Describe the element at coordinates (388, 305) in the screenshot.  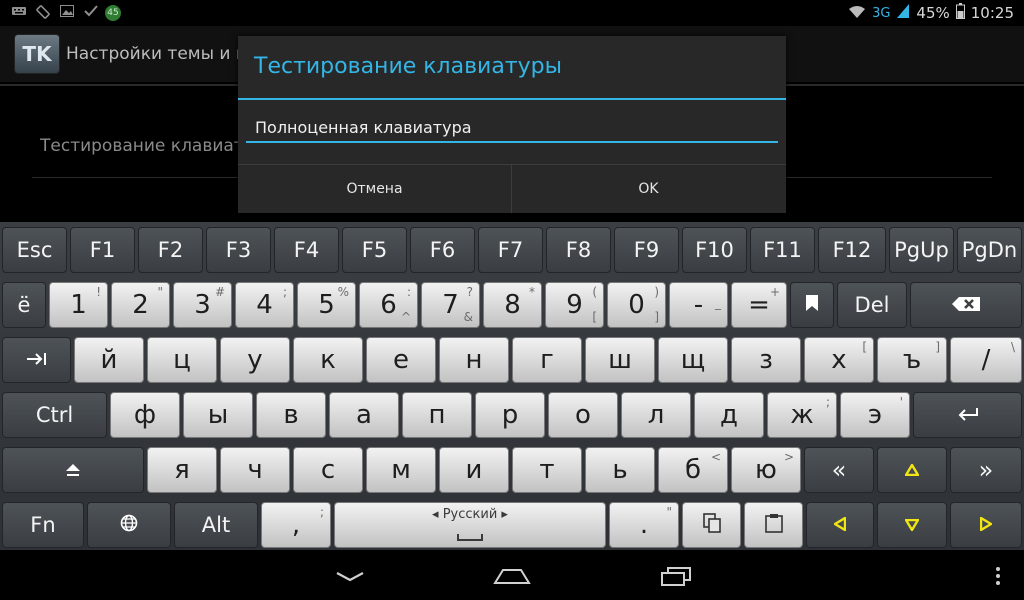
I see `key-6: 6: ^` at that location.